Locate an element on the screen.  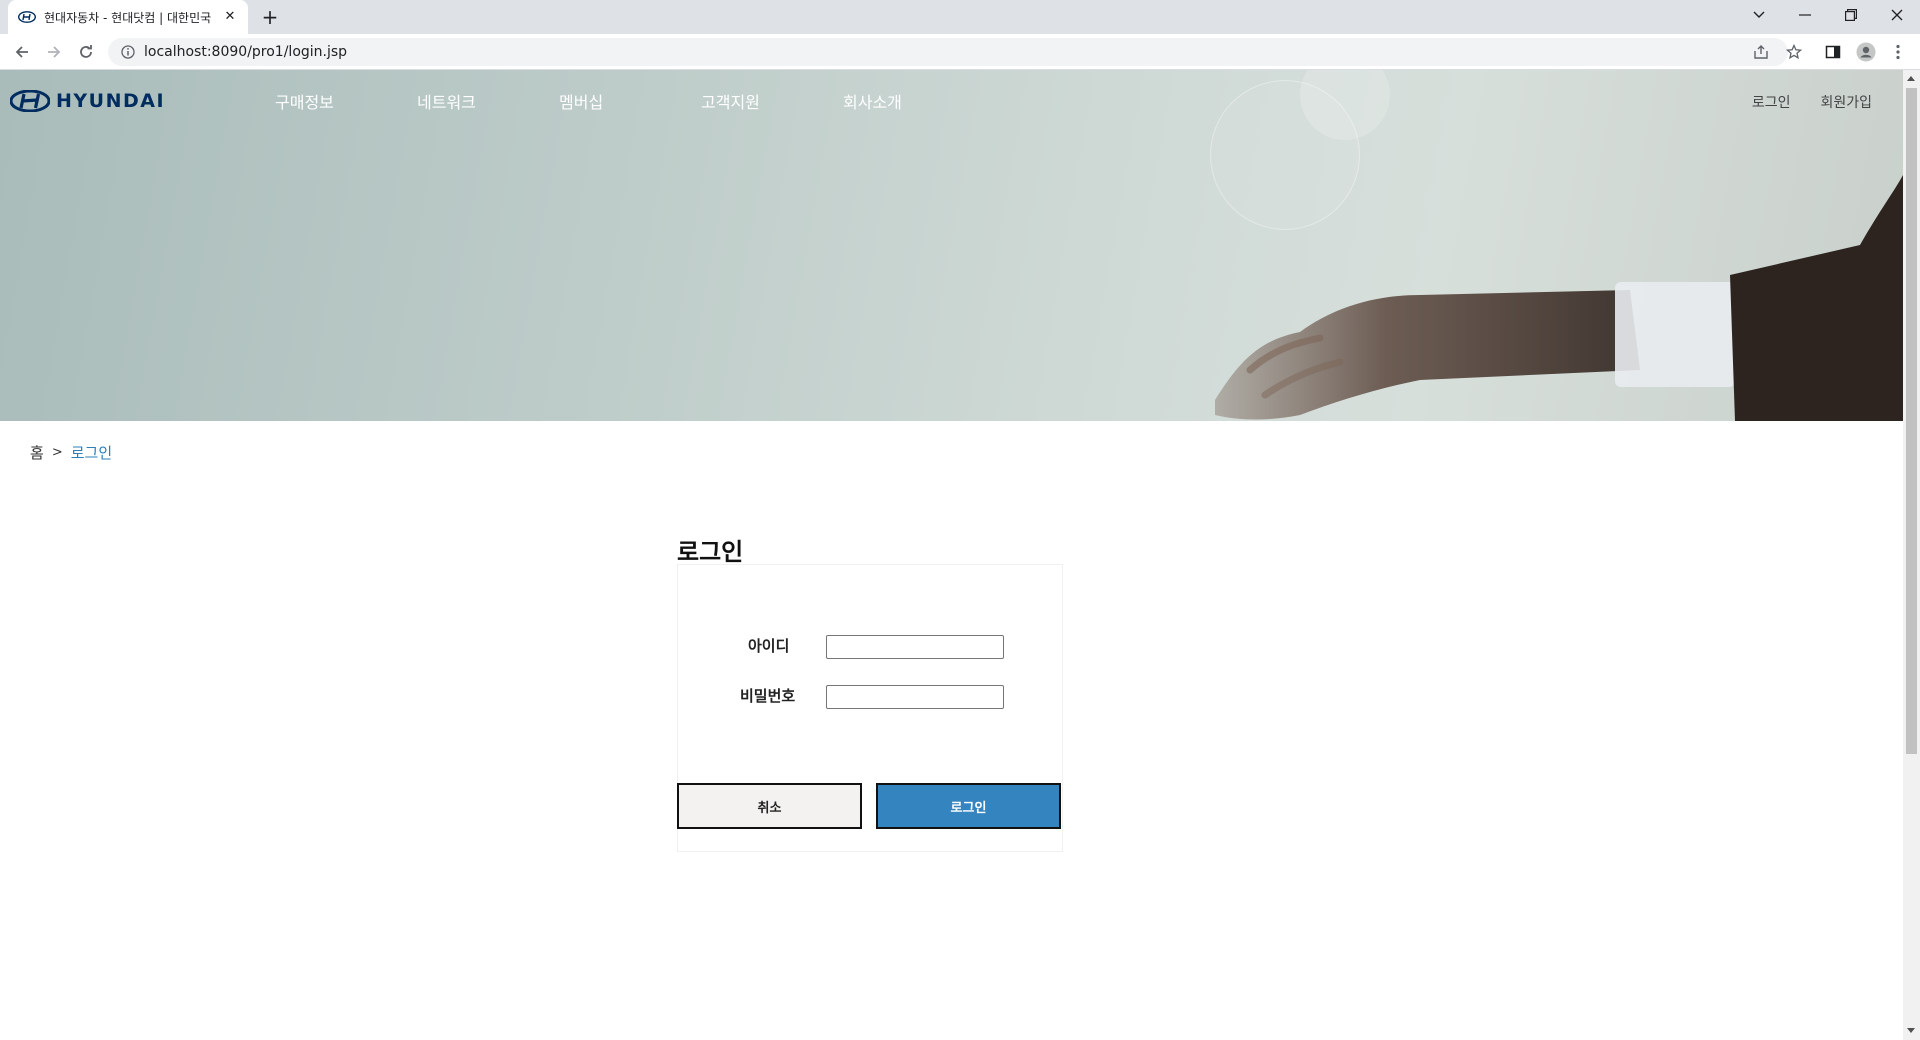
browser-toolbar: localhost:8090/pro1/login.jsp is located at coordinates (960, 52).